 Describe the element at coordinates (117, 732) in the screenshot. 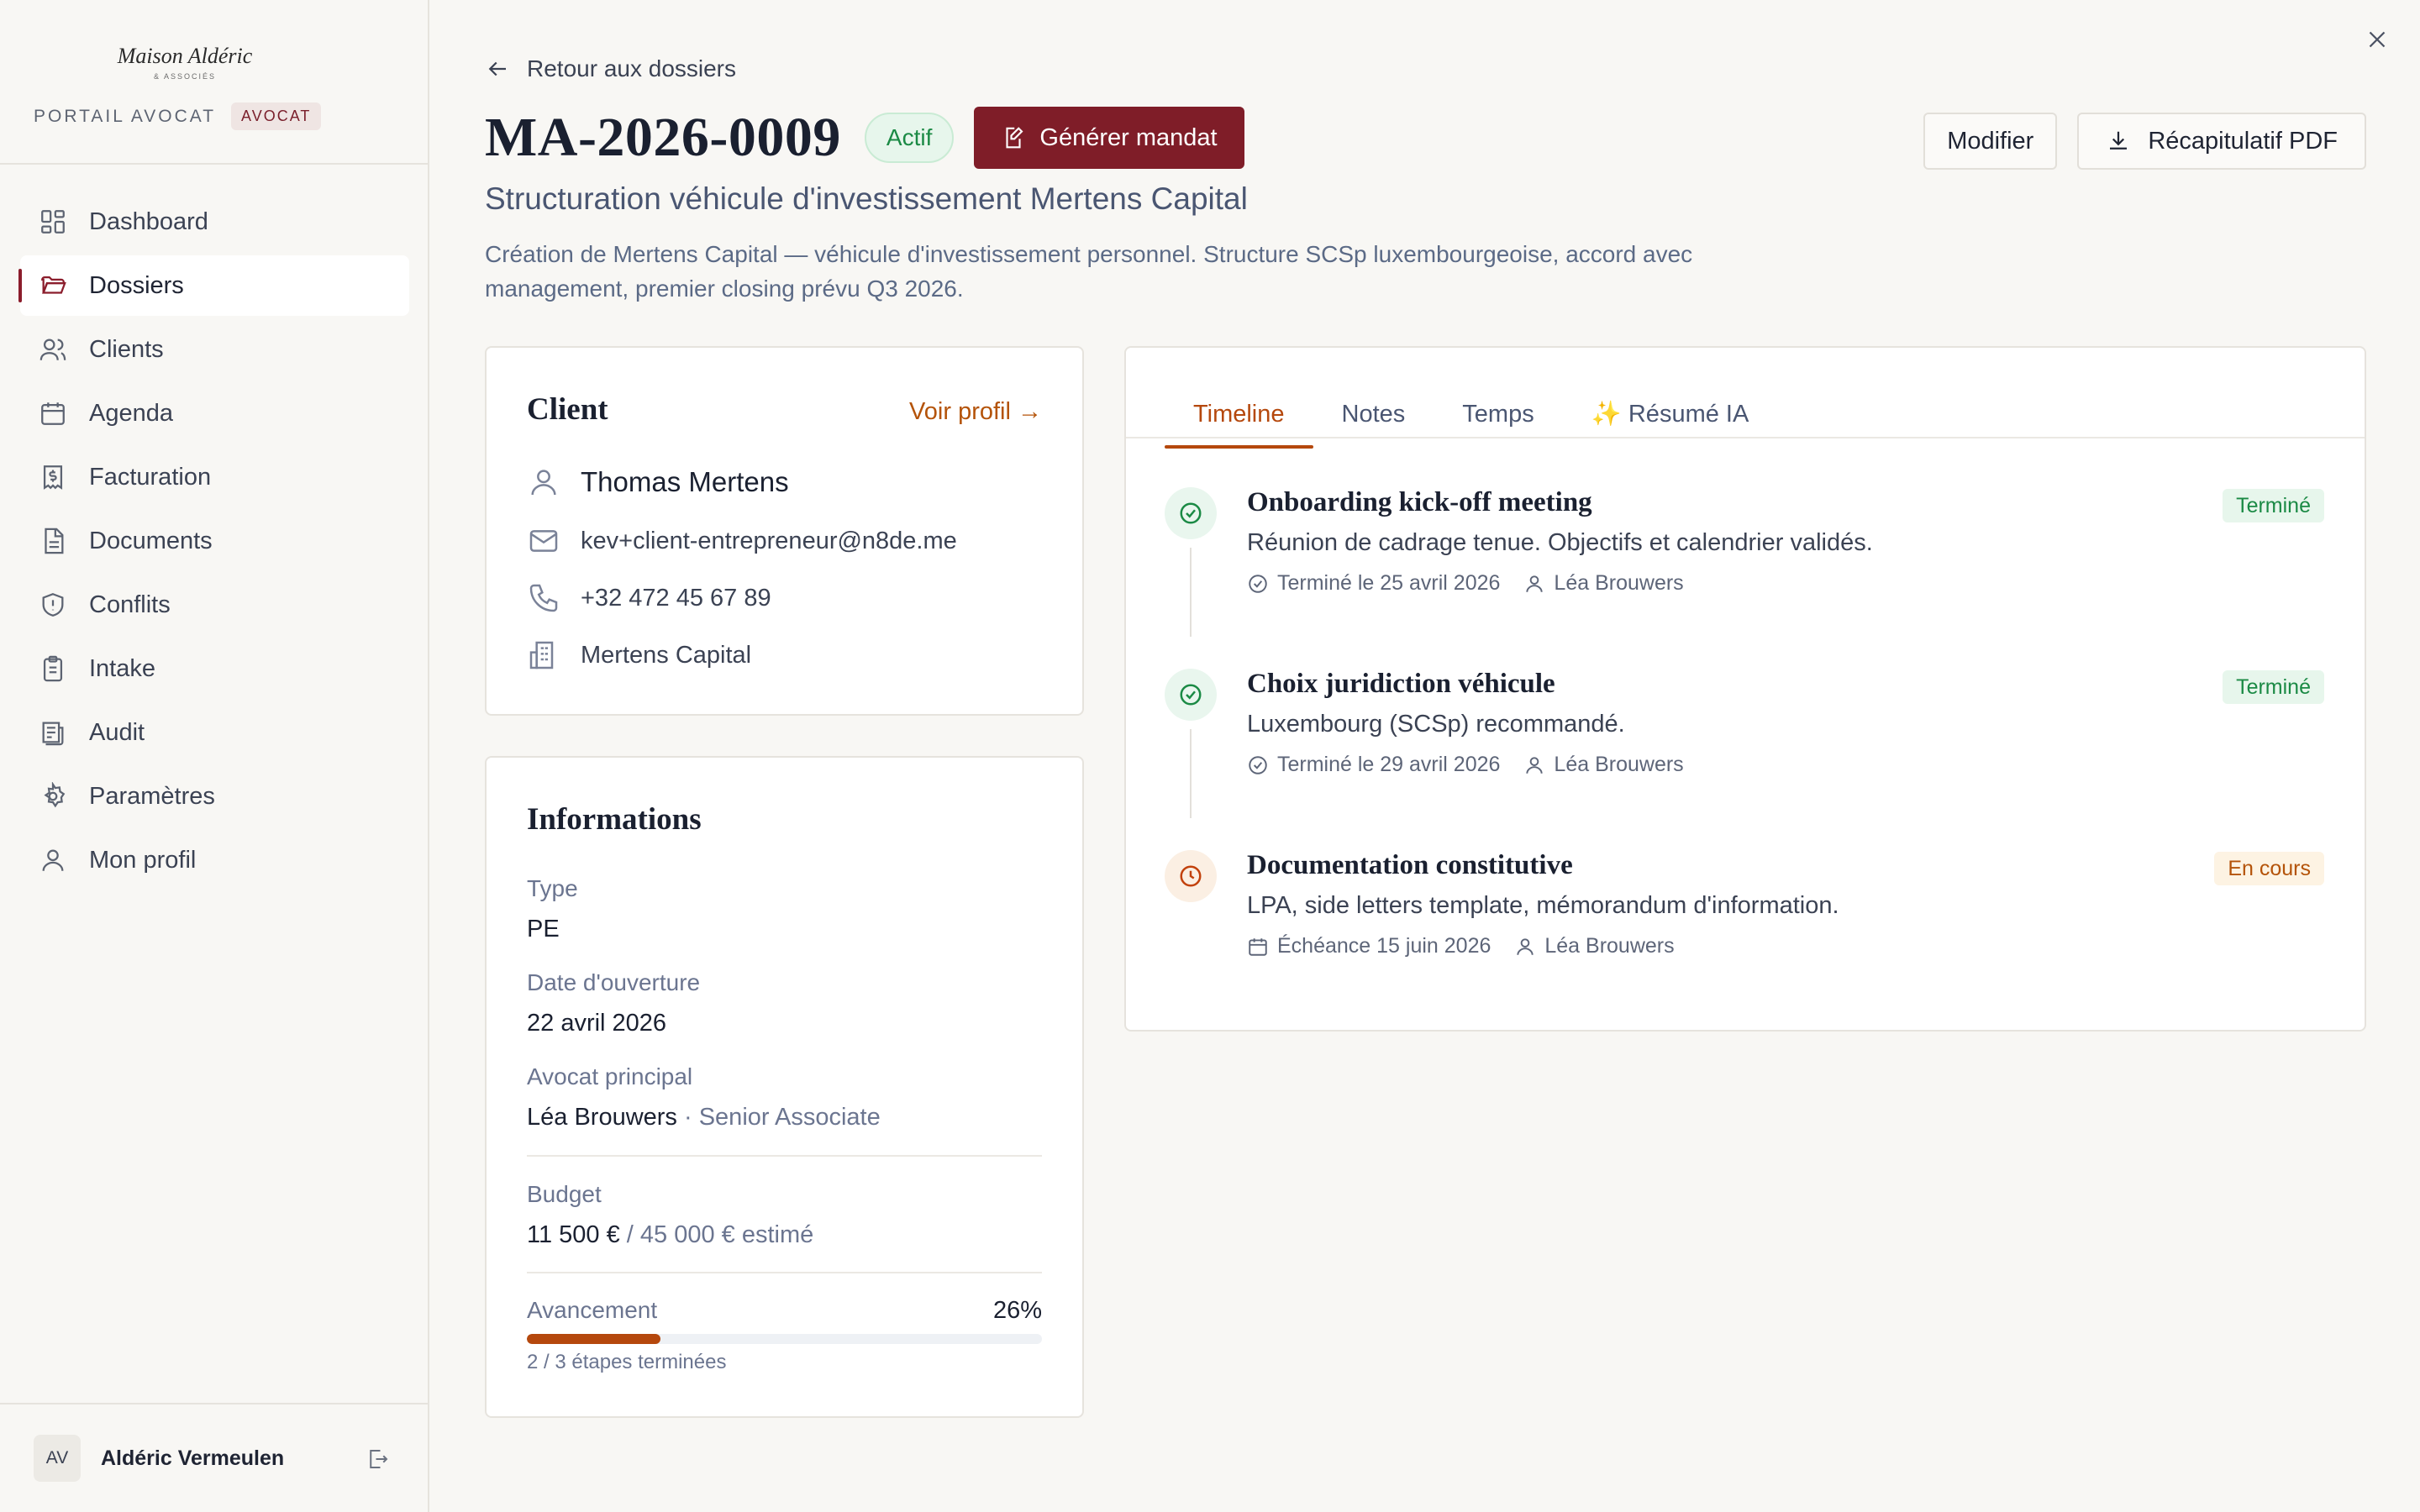

I see `sidebar-item-label: Audit` at that location.